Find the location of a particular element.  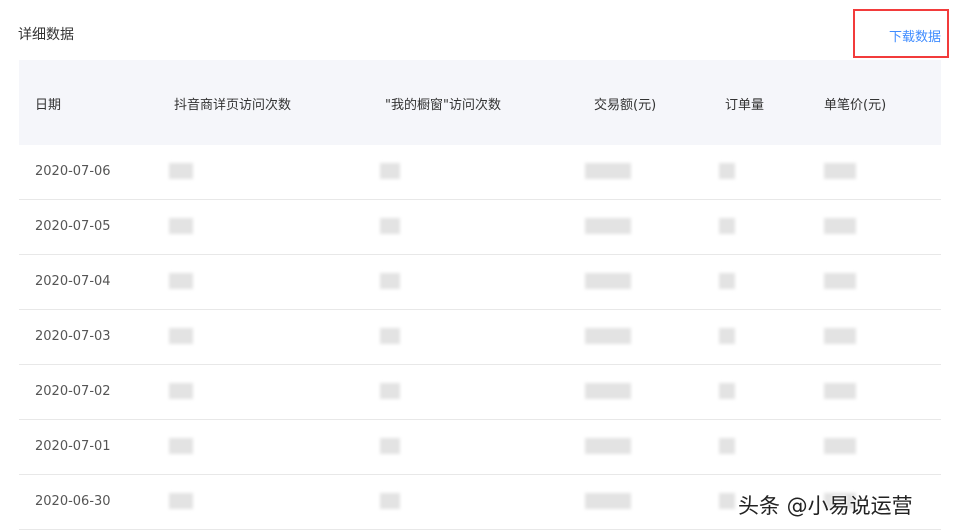

column-header-date: 日期 is located at coordinates (48, 105).